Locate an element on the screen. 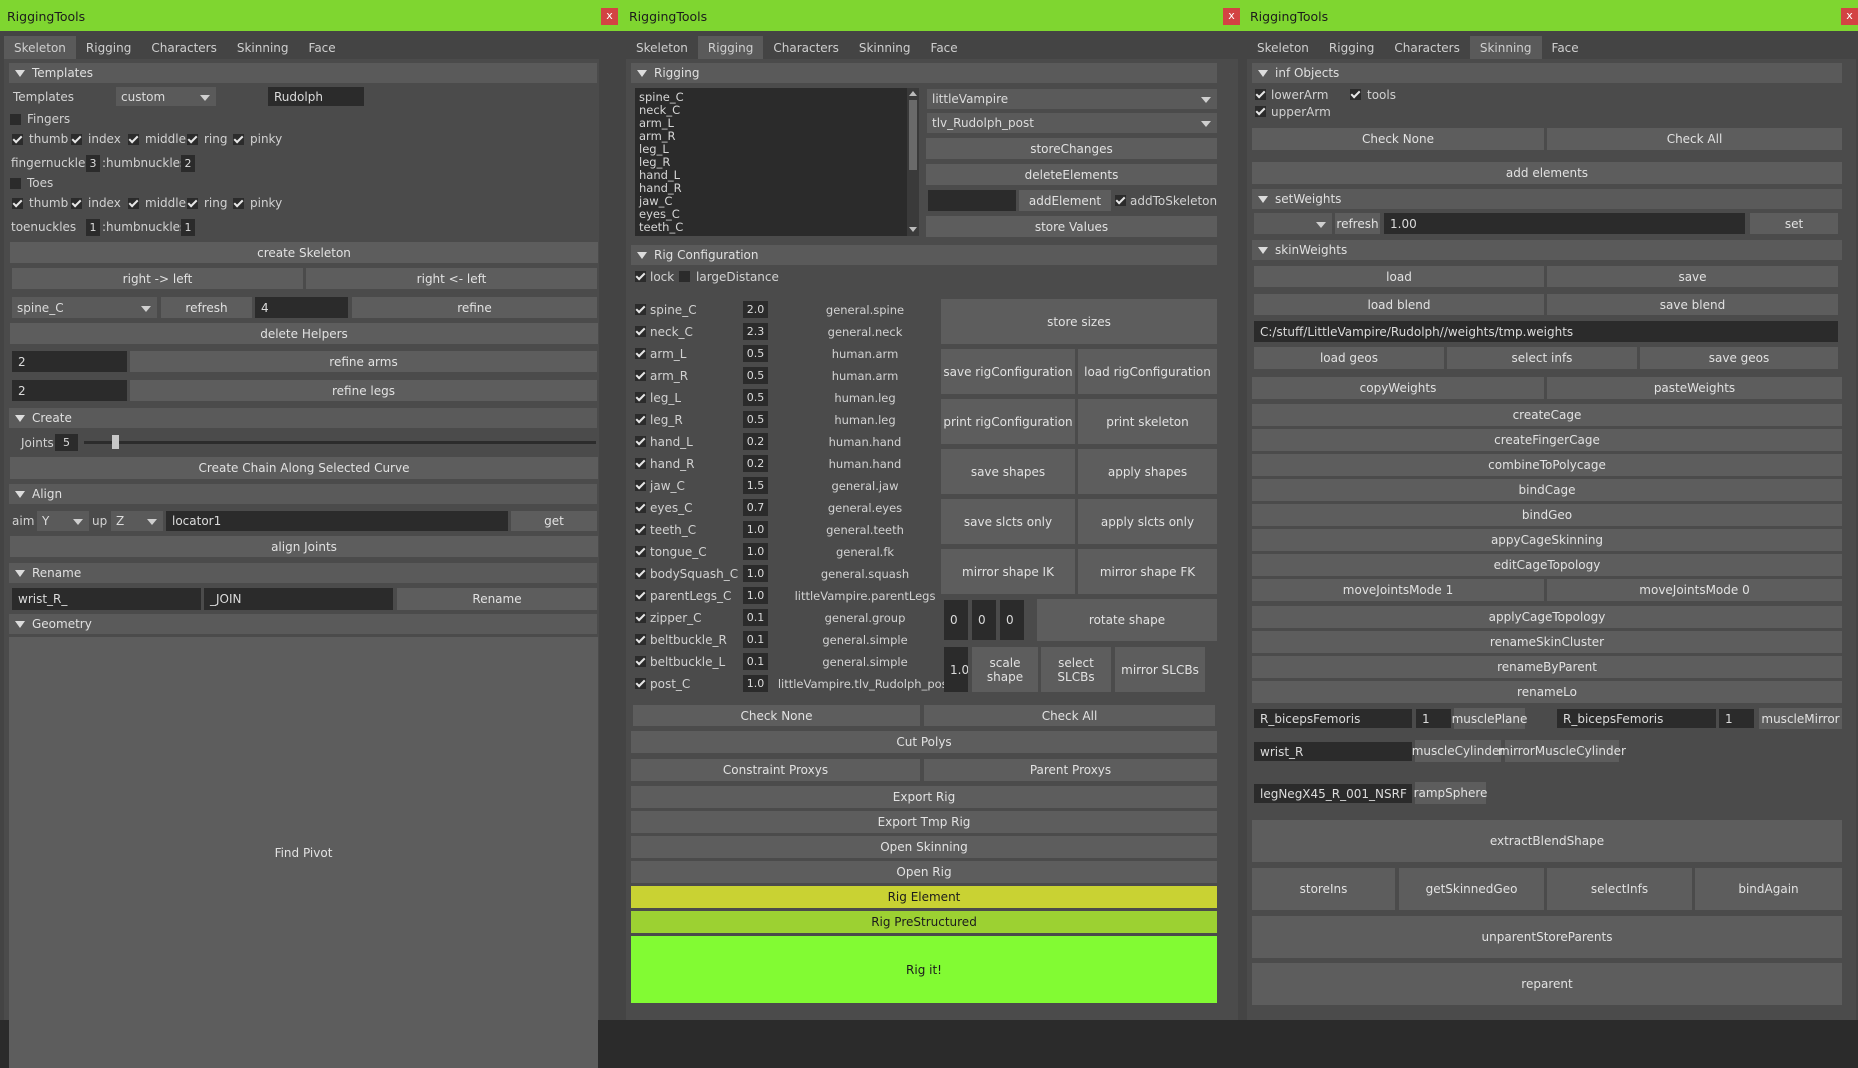  inf-objects-header: inf Objects is located at coordinates (1547, 73).